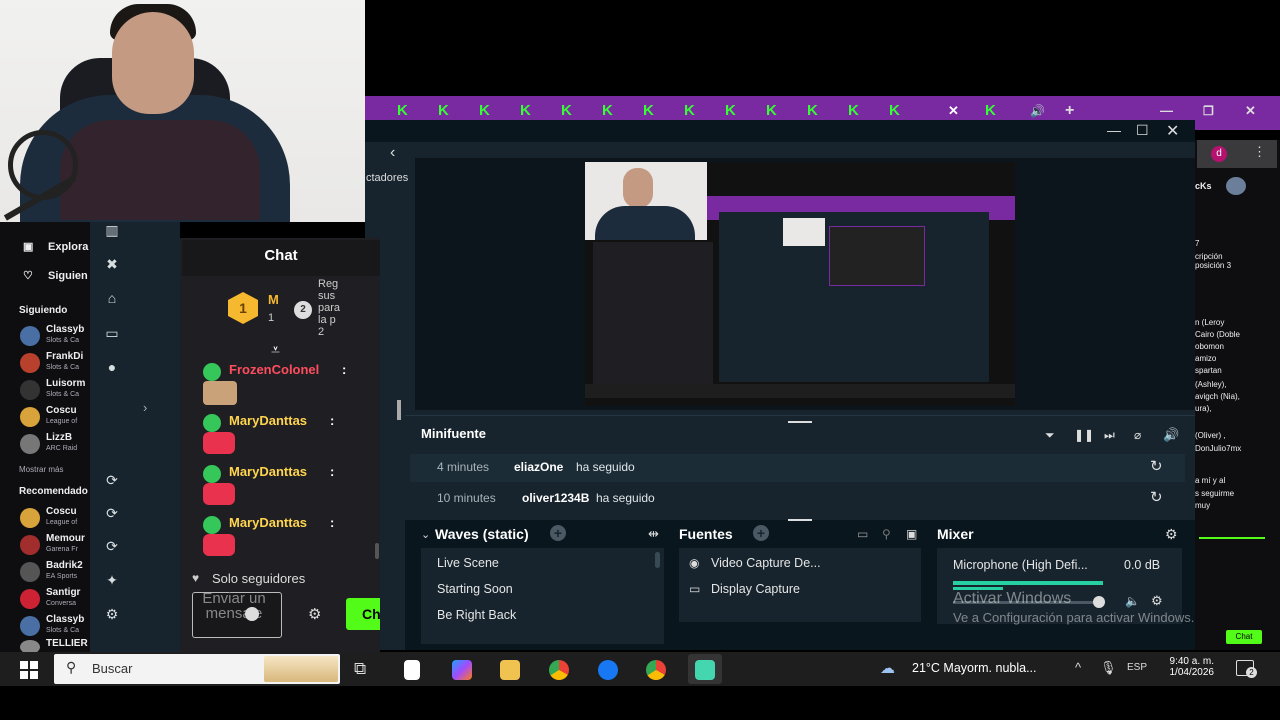 This screenshot has height=720, width=1280. What do you see at coordinates (800, 284) in the screenshot?
I see `stream-preview` at bounding box center [800, 284].